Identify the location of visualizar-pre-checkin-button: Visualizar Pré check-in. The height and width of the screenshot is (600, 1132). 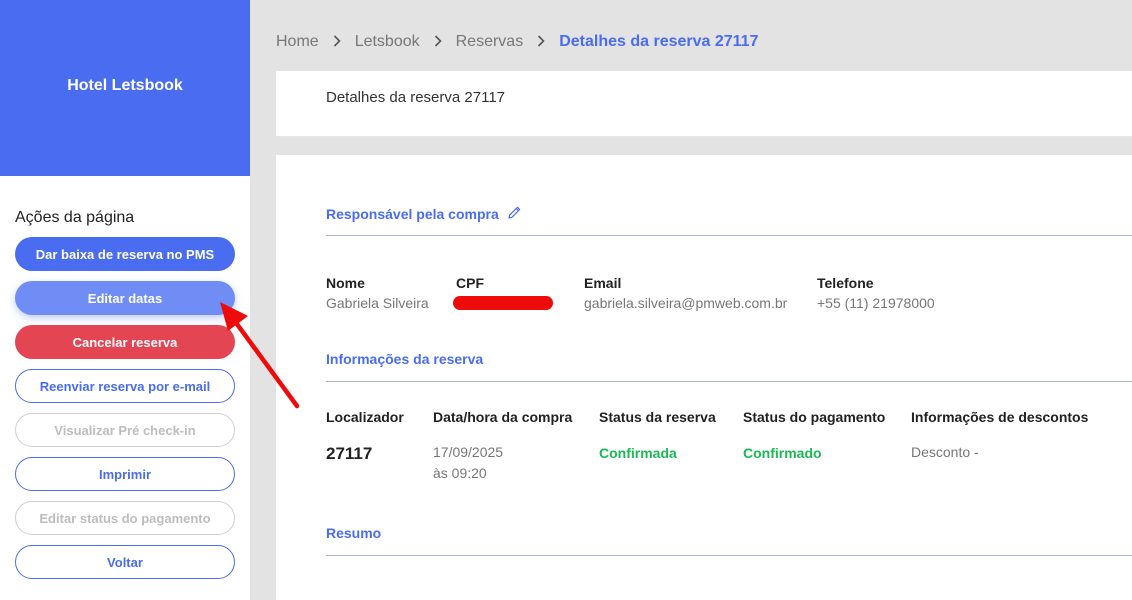
(125, 430).